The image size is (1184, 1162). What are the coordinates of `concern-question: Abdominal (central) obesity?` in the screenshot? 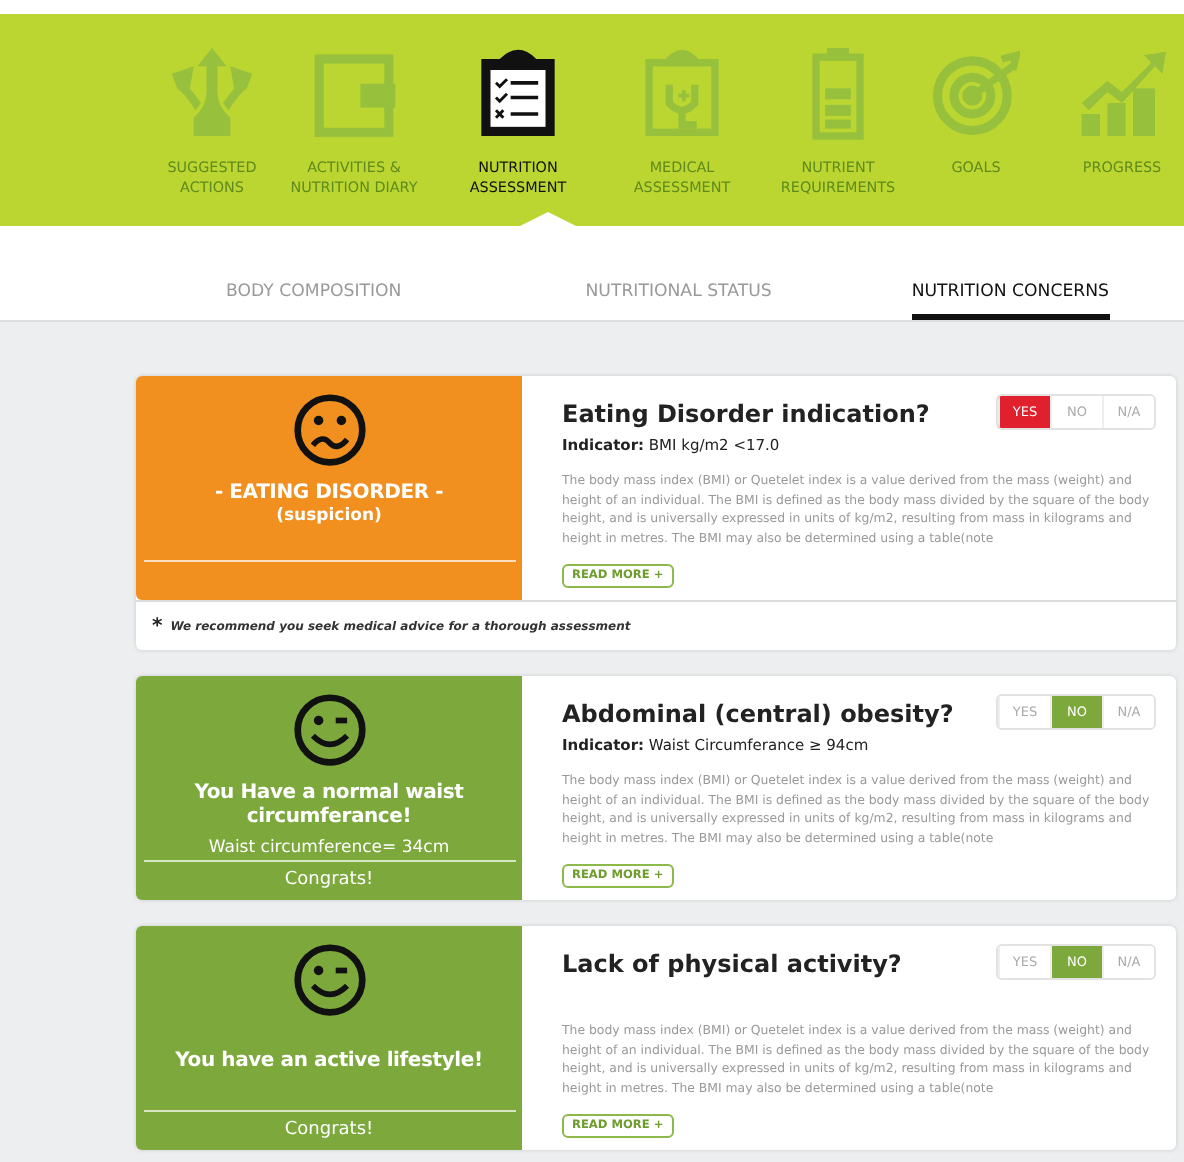 It's located at (758, 714).